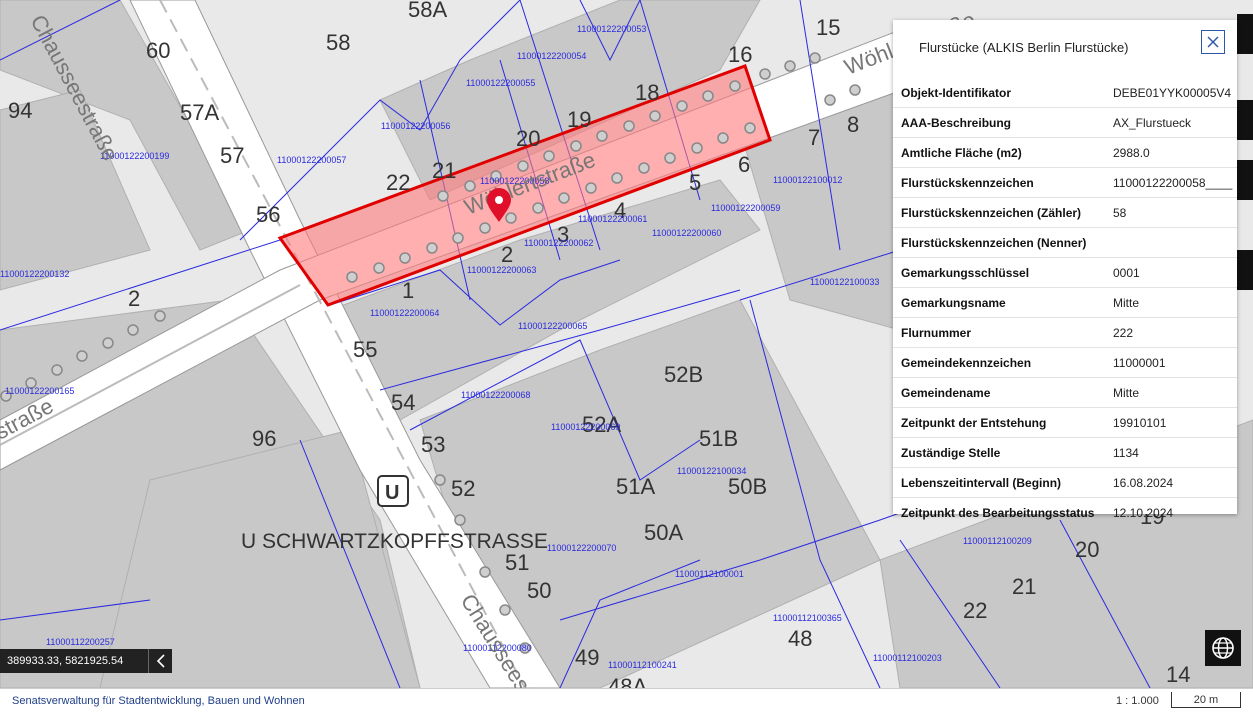 This screenshot has height=714, width=1253. Describe the element at coordinates (1206, 700) in the screenshot. I see `scale-bar: 20 m` at that location.